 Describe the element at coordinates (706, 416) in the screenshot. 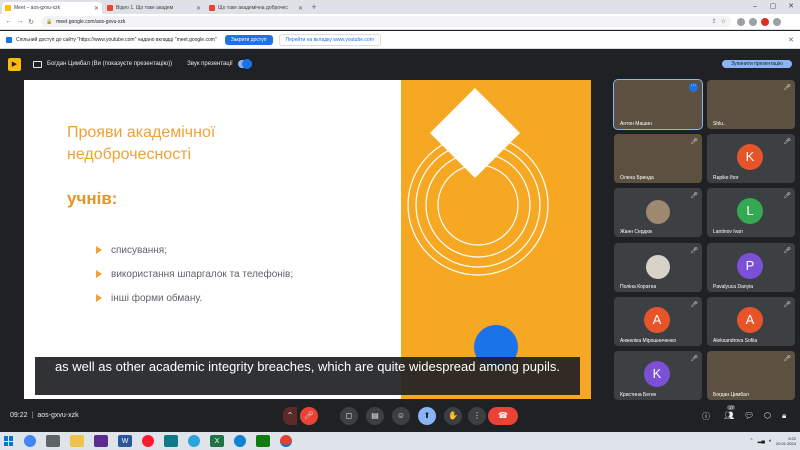

I see `meeting-info-icon: ⓘ` at that location.